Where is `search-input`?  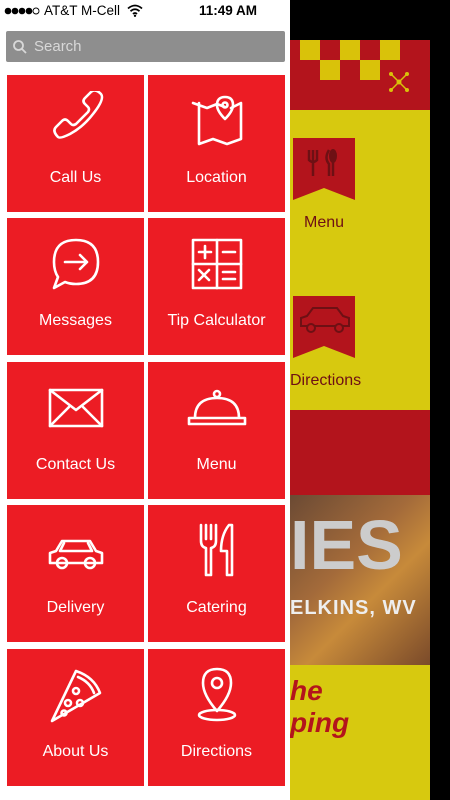
search-input is located at coordinates (154, 46).